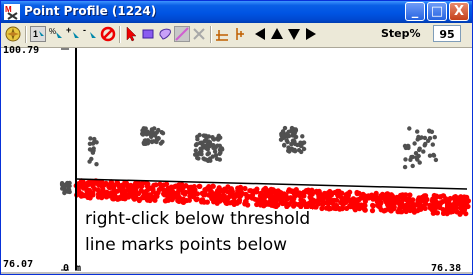 The width and height of the screenshot is (473, 275). I want to click on step-input: 95, so click(447, 33).